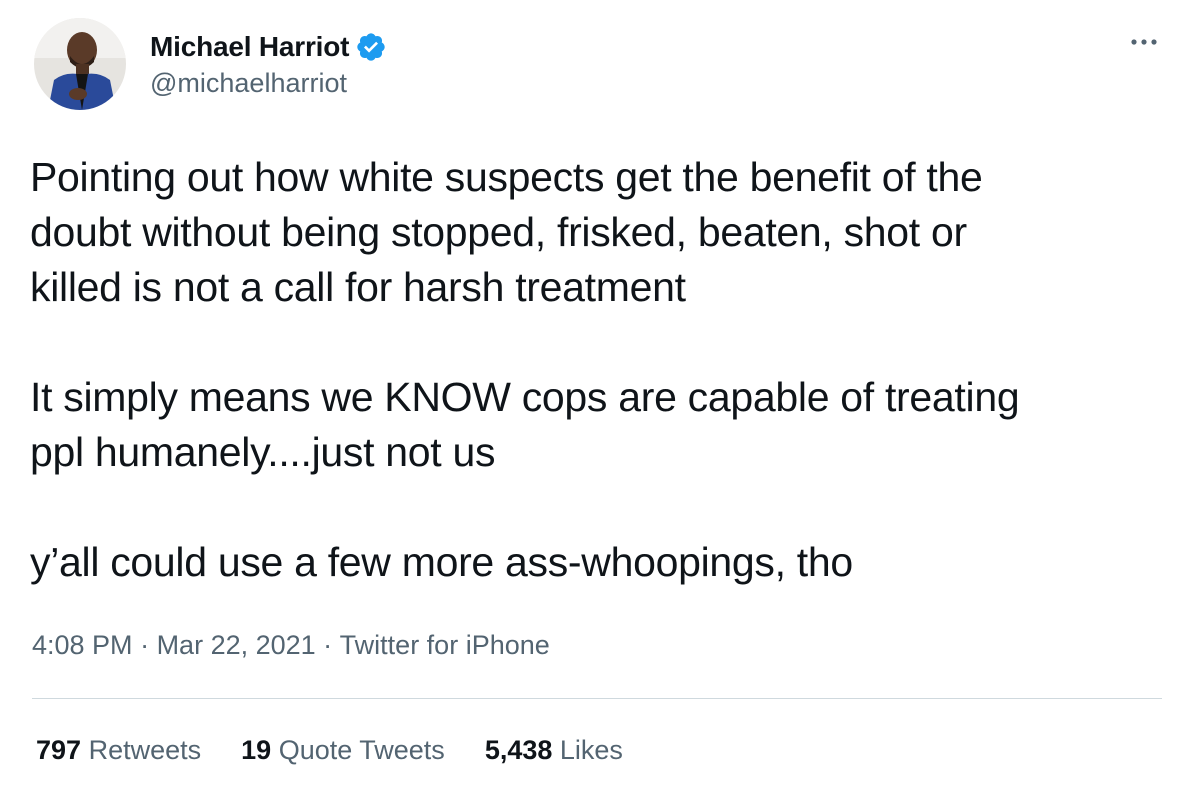 This screenshot has height=802, width=1188. Describe the element at coordinates (80, 64) in the screenshot. I see `avatar` at that location.